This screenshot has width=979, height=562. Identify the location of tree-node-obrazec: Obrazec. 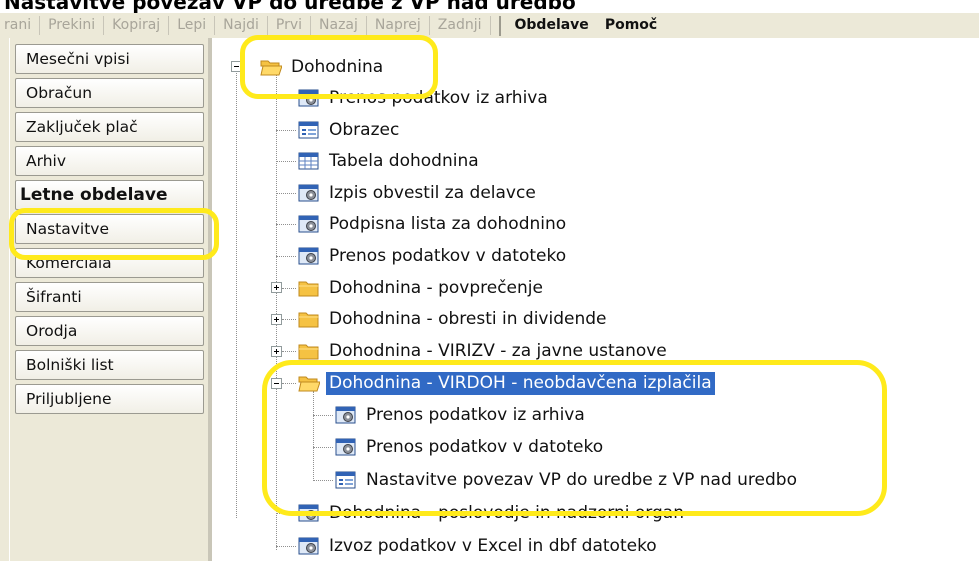
(350, 130).